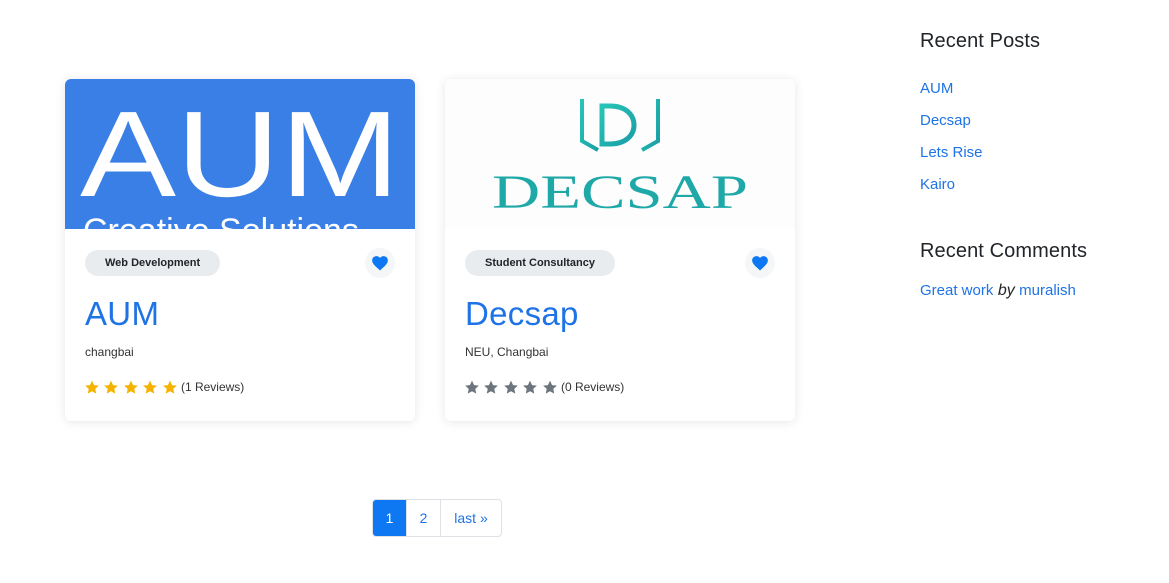  Describe the element at coordinates (1035, 153) in the screenshot. I see `recent-post-link: Lets Rise` at that location.